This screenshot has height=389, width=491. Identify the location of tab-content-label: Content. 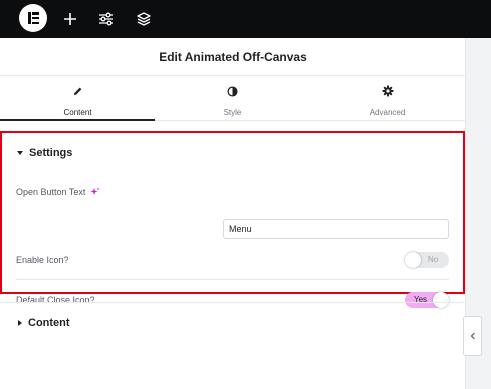
(77, 112).